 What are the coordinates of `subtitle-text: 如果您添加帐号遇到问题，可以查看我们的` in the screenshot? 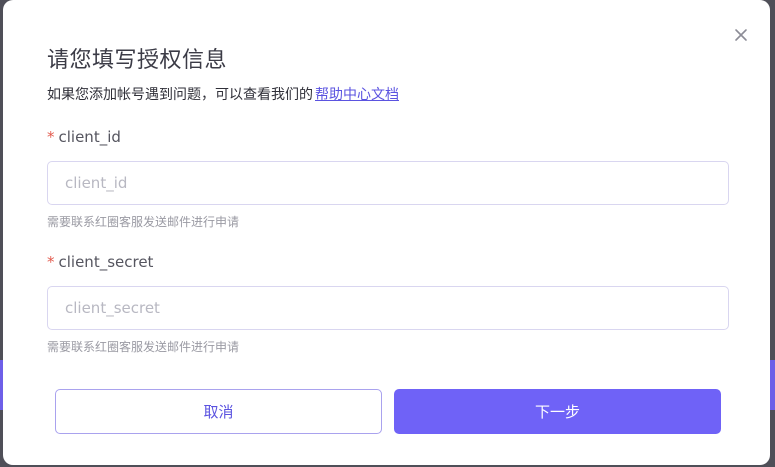 It's located at (180, 95).